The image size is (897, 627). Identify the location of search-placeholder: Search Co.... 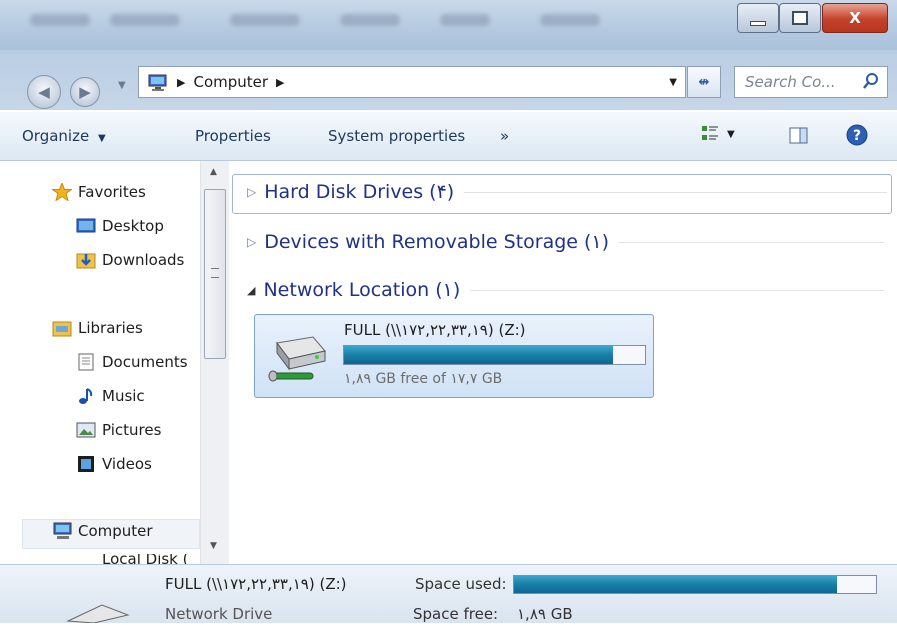
(790, 82).